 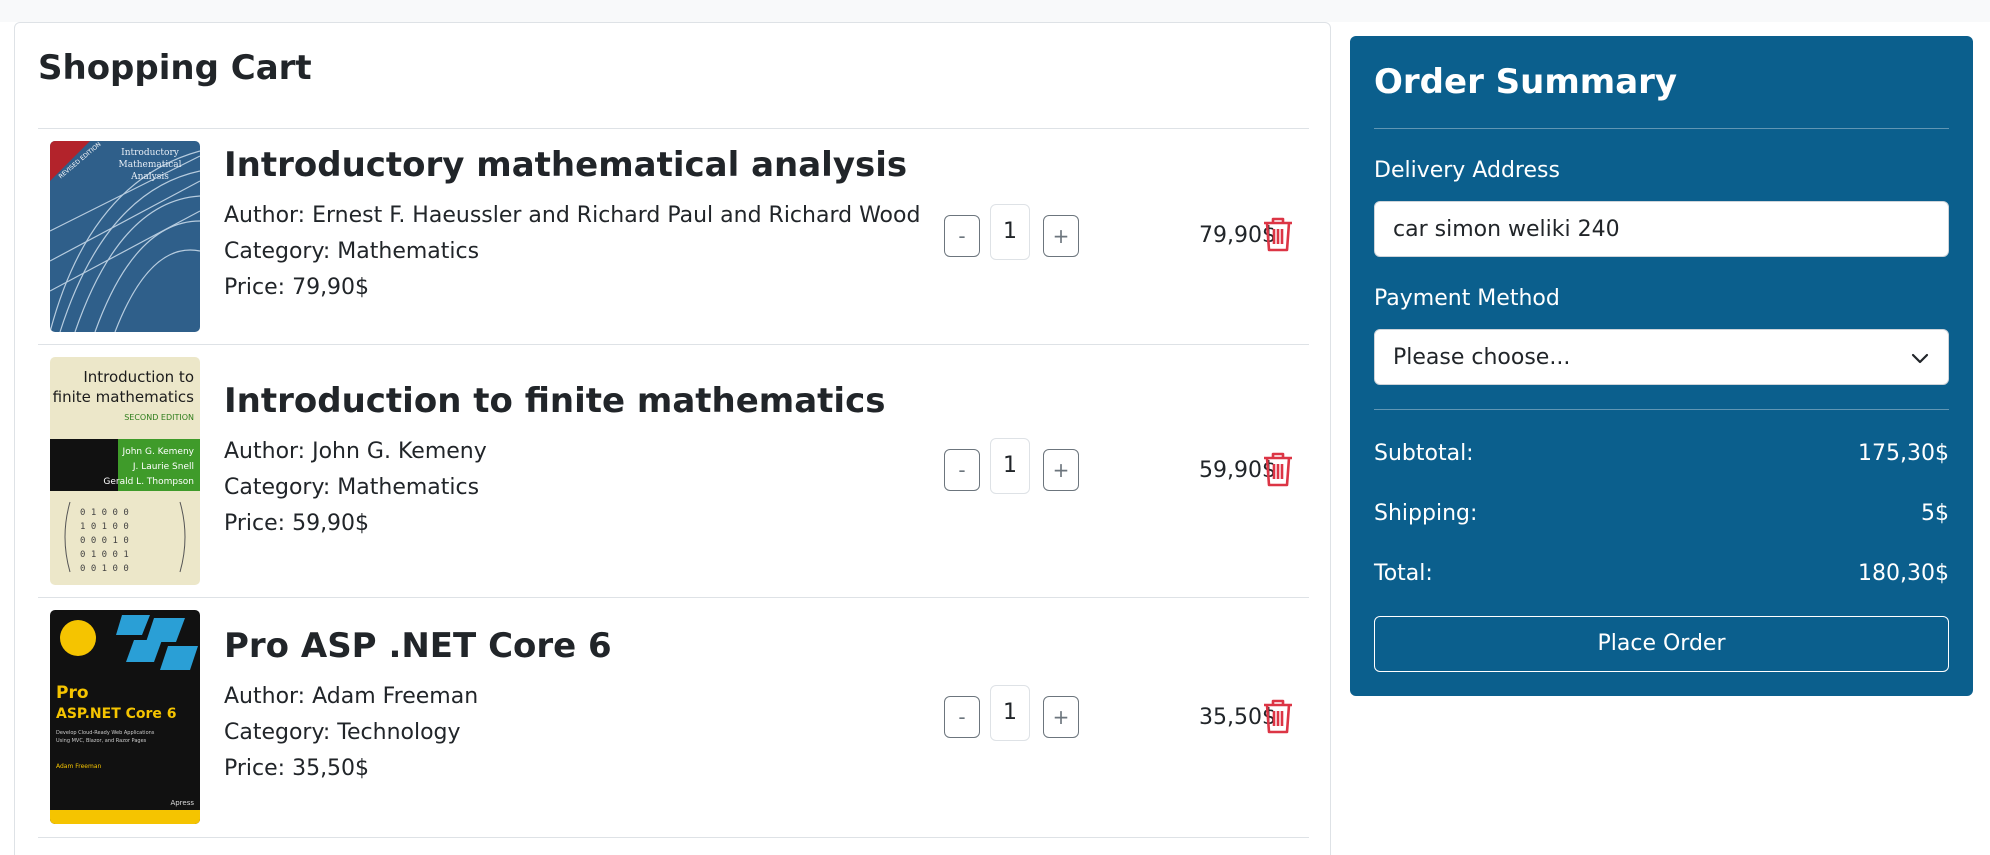 I want to click on total-label: Total:, so click(x=1403, y=573).